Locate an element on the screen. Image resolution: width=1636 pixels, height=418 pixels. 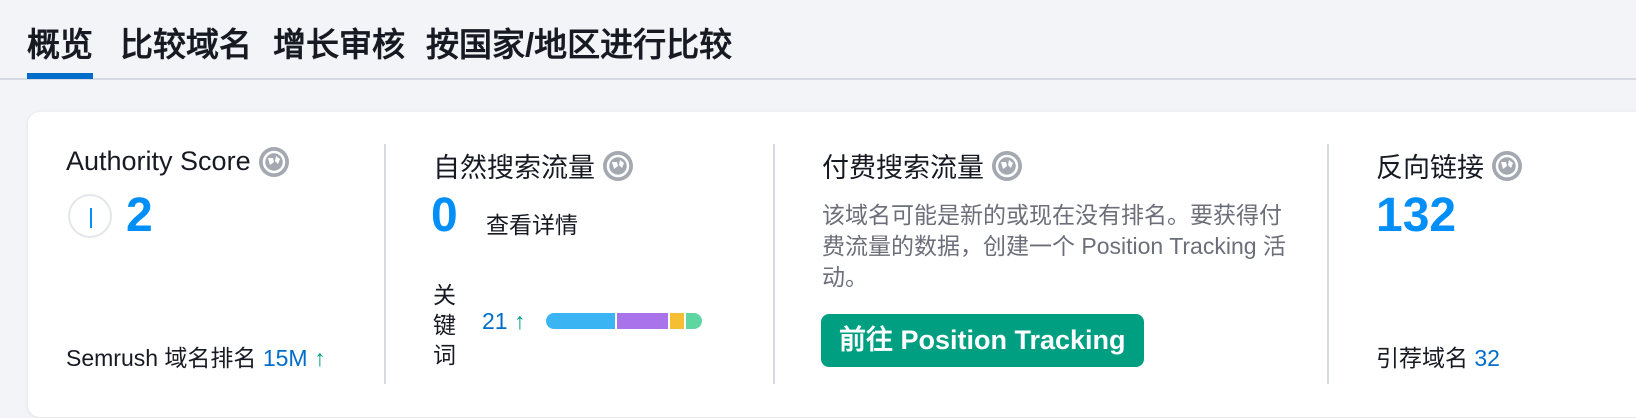
backlinks-title: 反向链接 is located at coordinates (1449, 165).